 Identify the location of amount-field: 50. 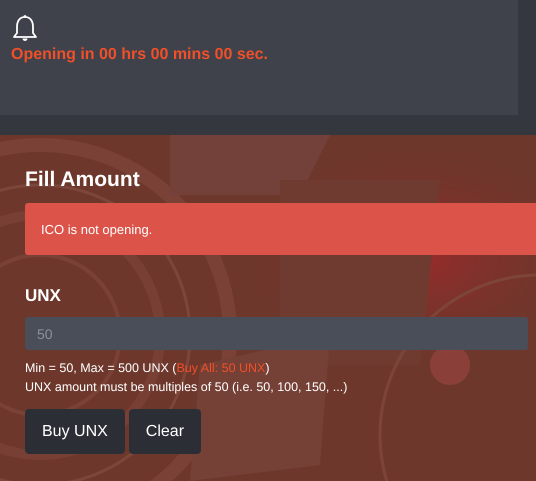
(276, 333).